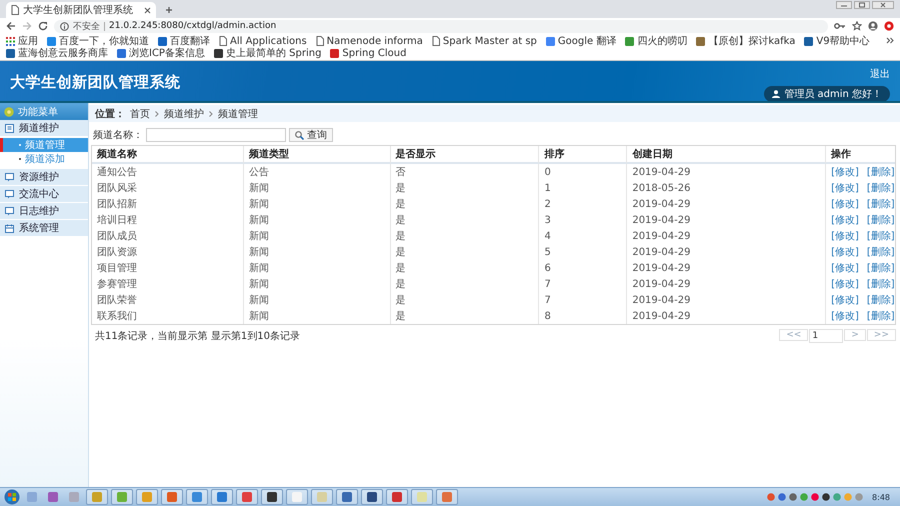 This screenshot has width=900, height=506. I want to click on star-icon, so click(857, 26).